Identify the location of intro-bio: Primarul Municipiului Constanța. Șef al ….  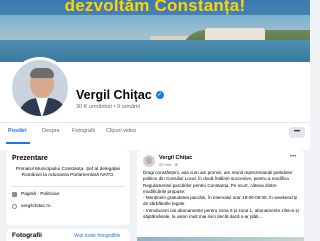
(68, 172).